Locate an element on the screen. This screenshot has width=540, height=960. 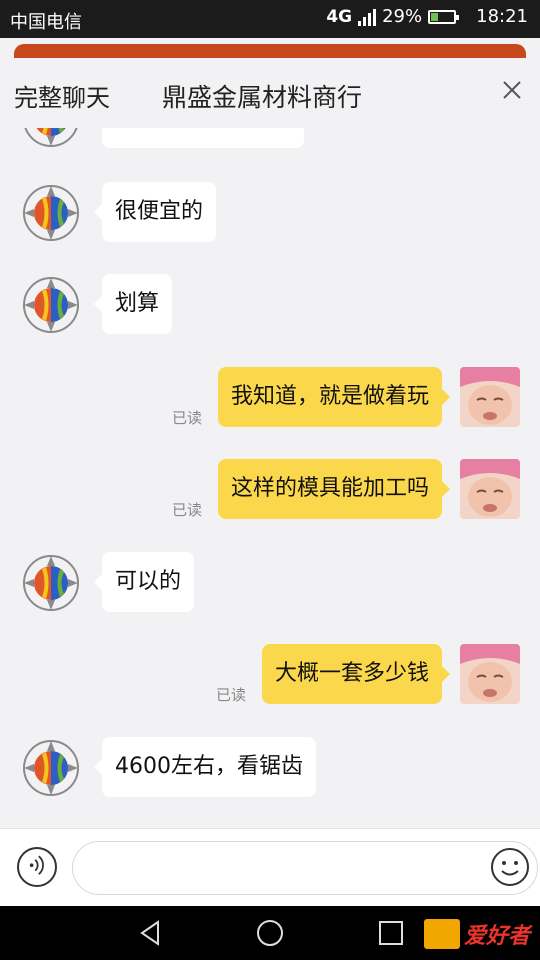
full-chat-link: 完整聊天 is located at coordinates (62, 95).